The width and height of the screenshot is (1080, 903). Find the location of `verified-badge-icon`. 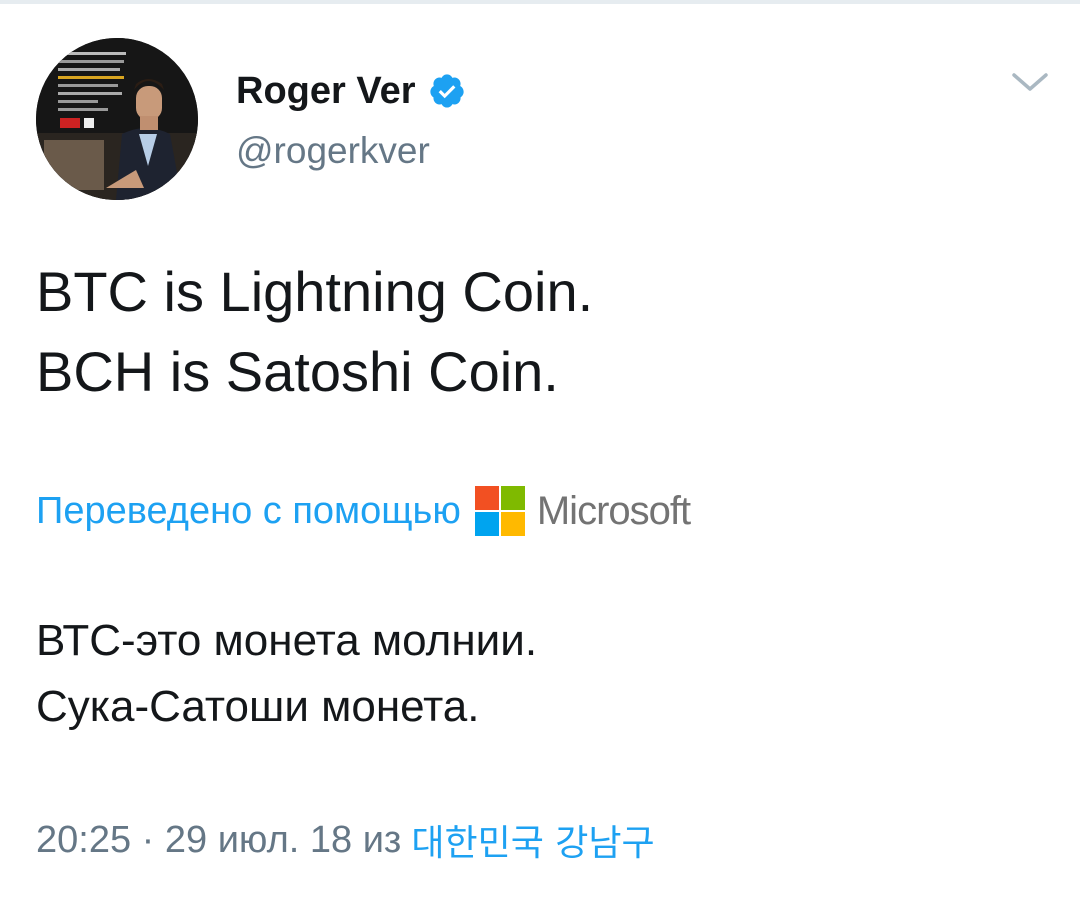

verified-badge-icon is located at coordinates (446, 91).